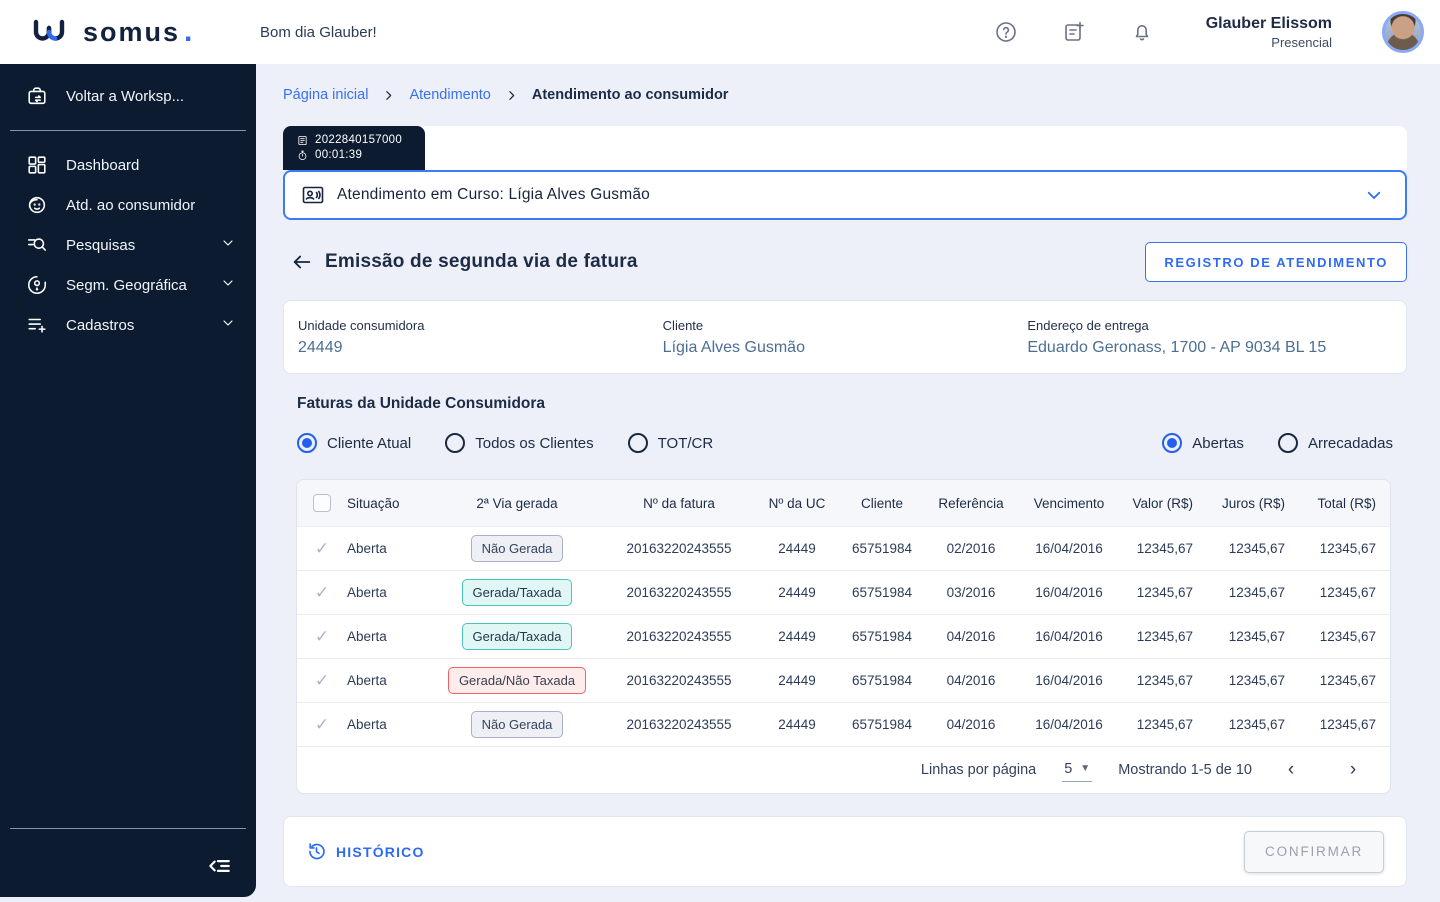 The width and height of the screenshot is (1440, 902). I want to click on column-header: Cliente, so click(882, 503).